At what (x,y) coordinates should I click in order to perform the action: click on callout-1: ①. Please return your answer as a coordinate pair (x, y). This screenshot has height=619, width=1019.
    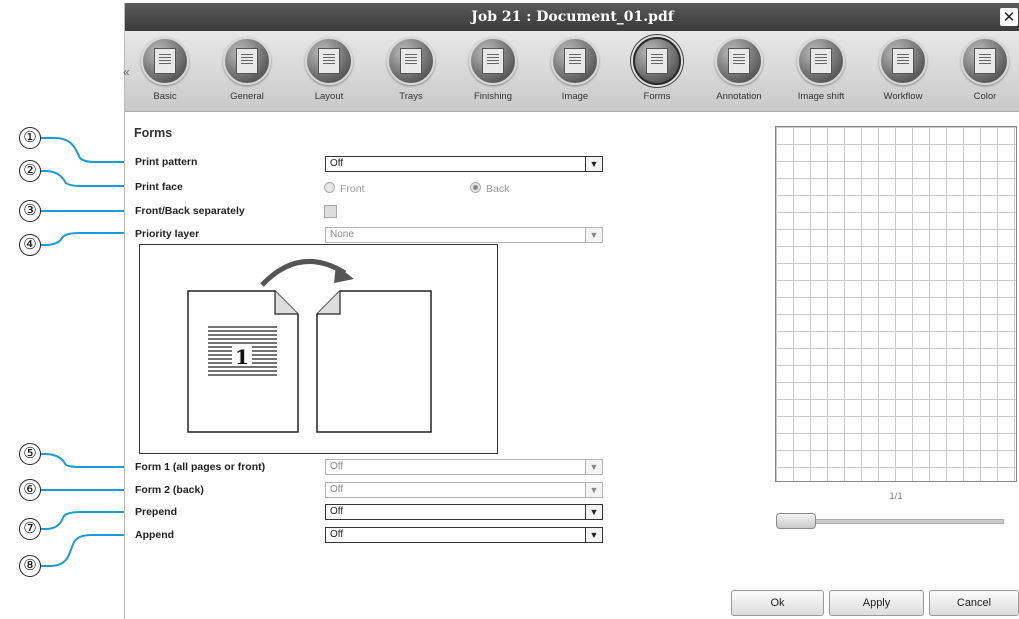
    Looking at the image, I should click on (30, 138).